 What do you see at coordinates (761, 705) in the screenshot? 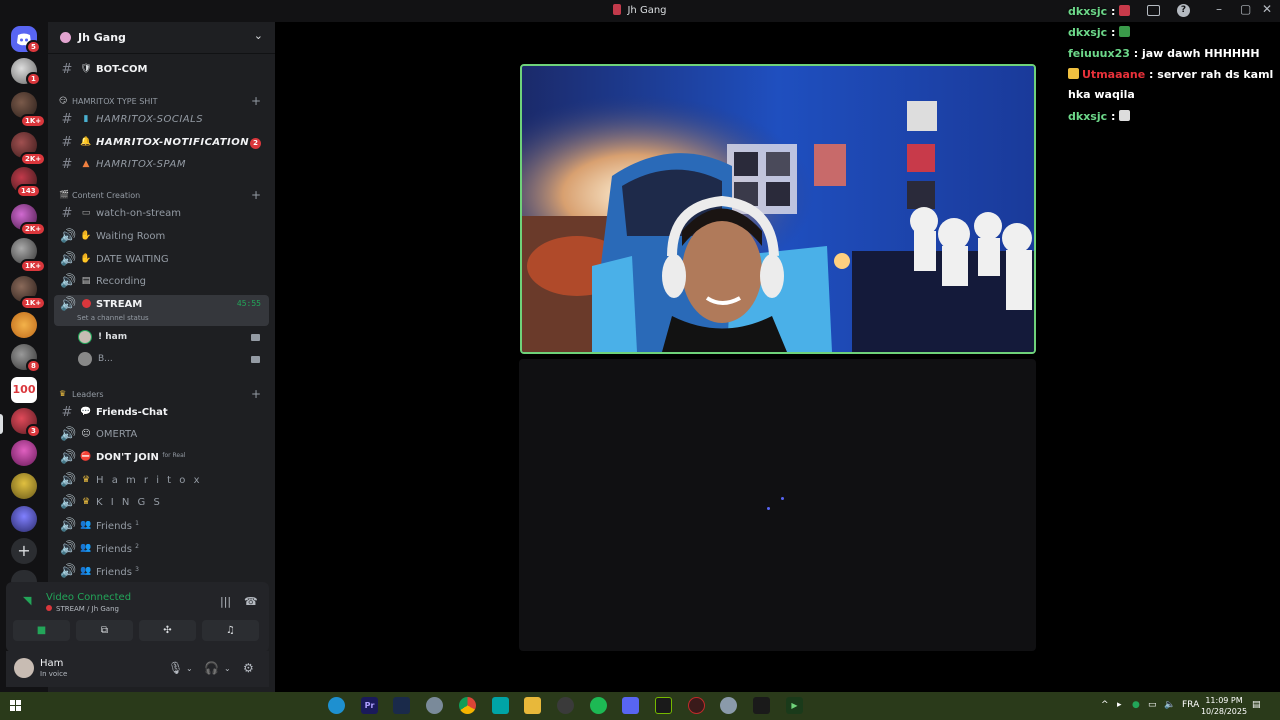
I see `audio-meter-icon` at bounding box center [761, 705].